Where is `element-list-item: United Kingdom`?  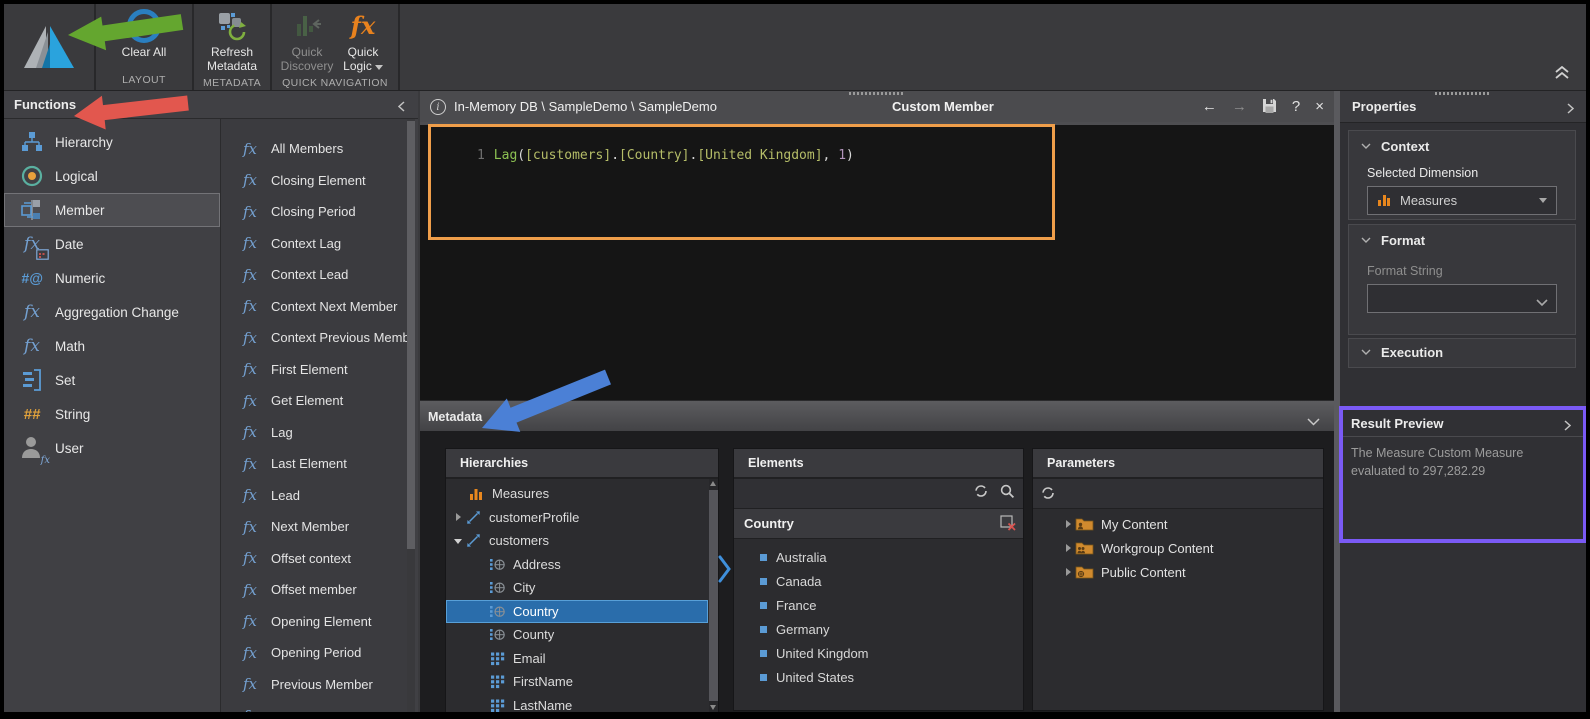 element-list-item: United Kingdom is located at coordinates (878, 653).